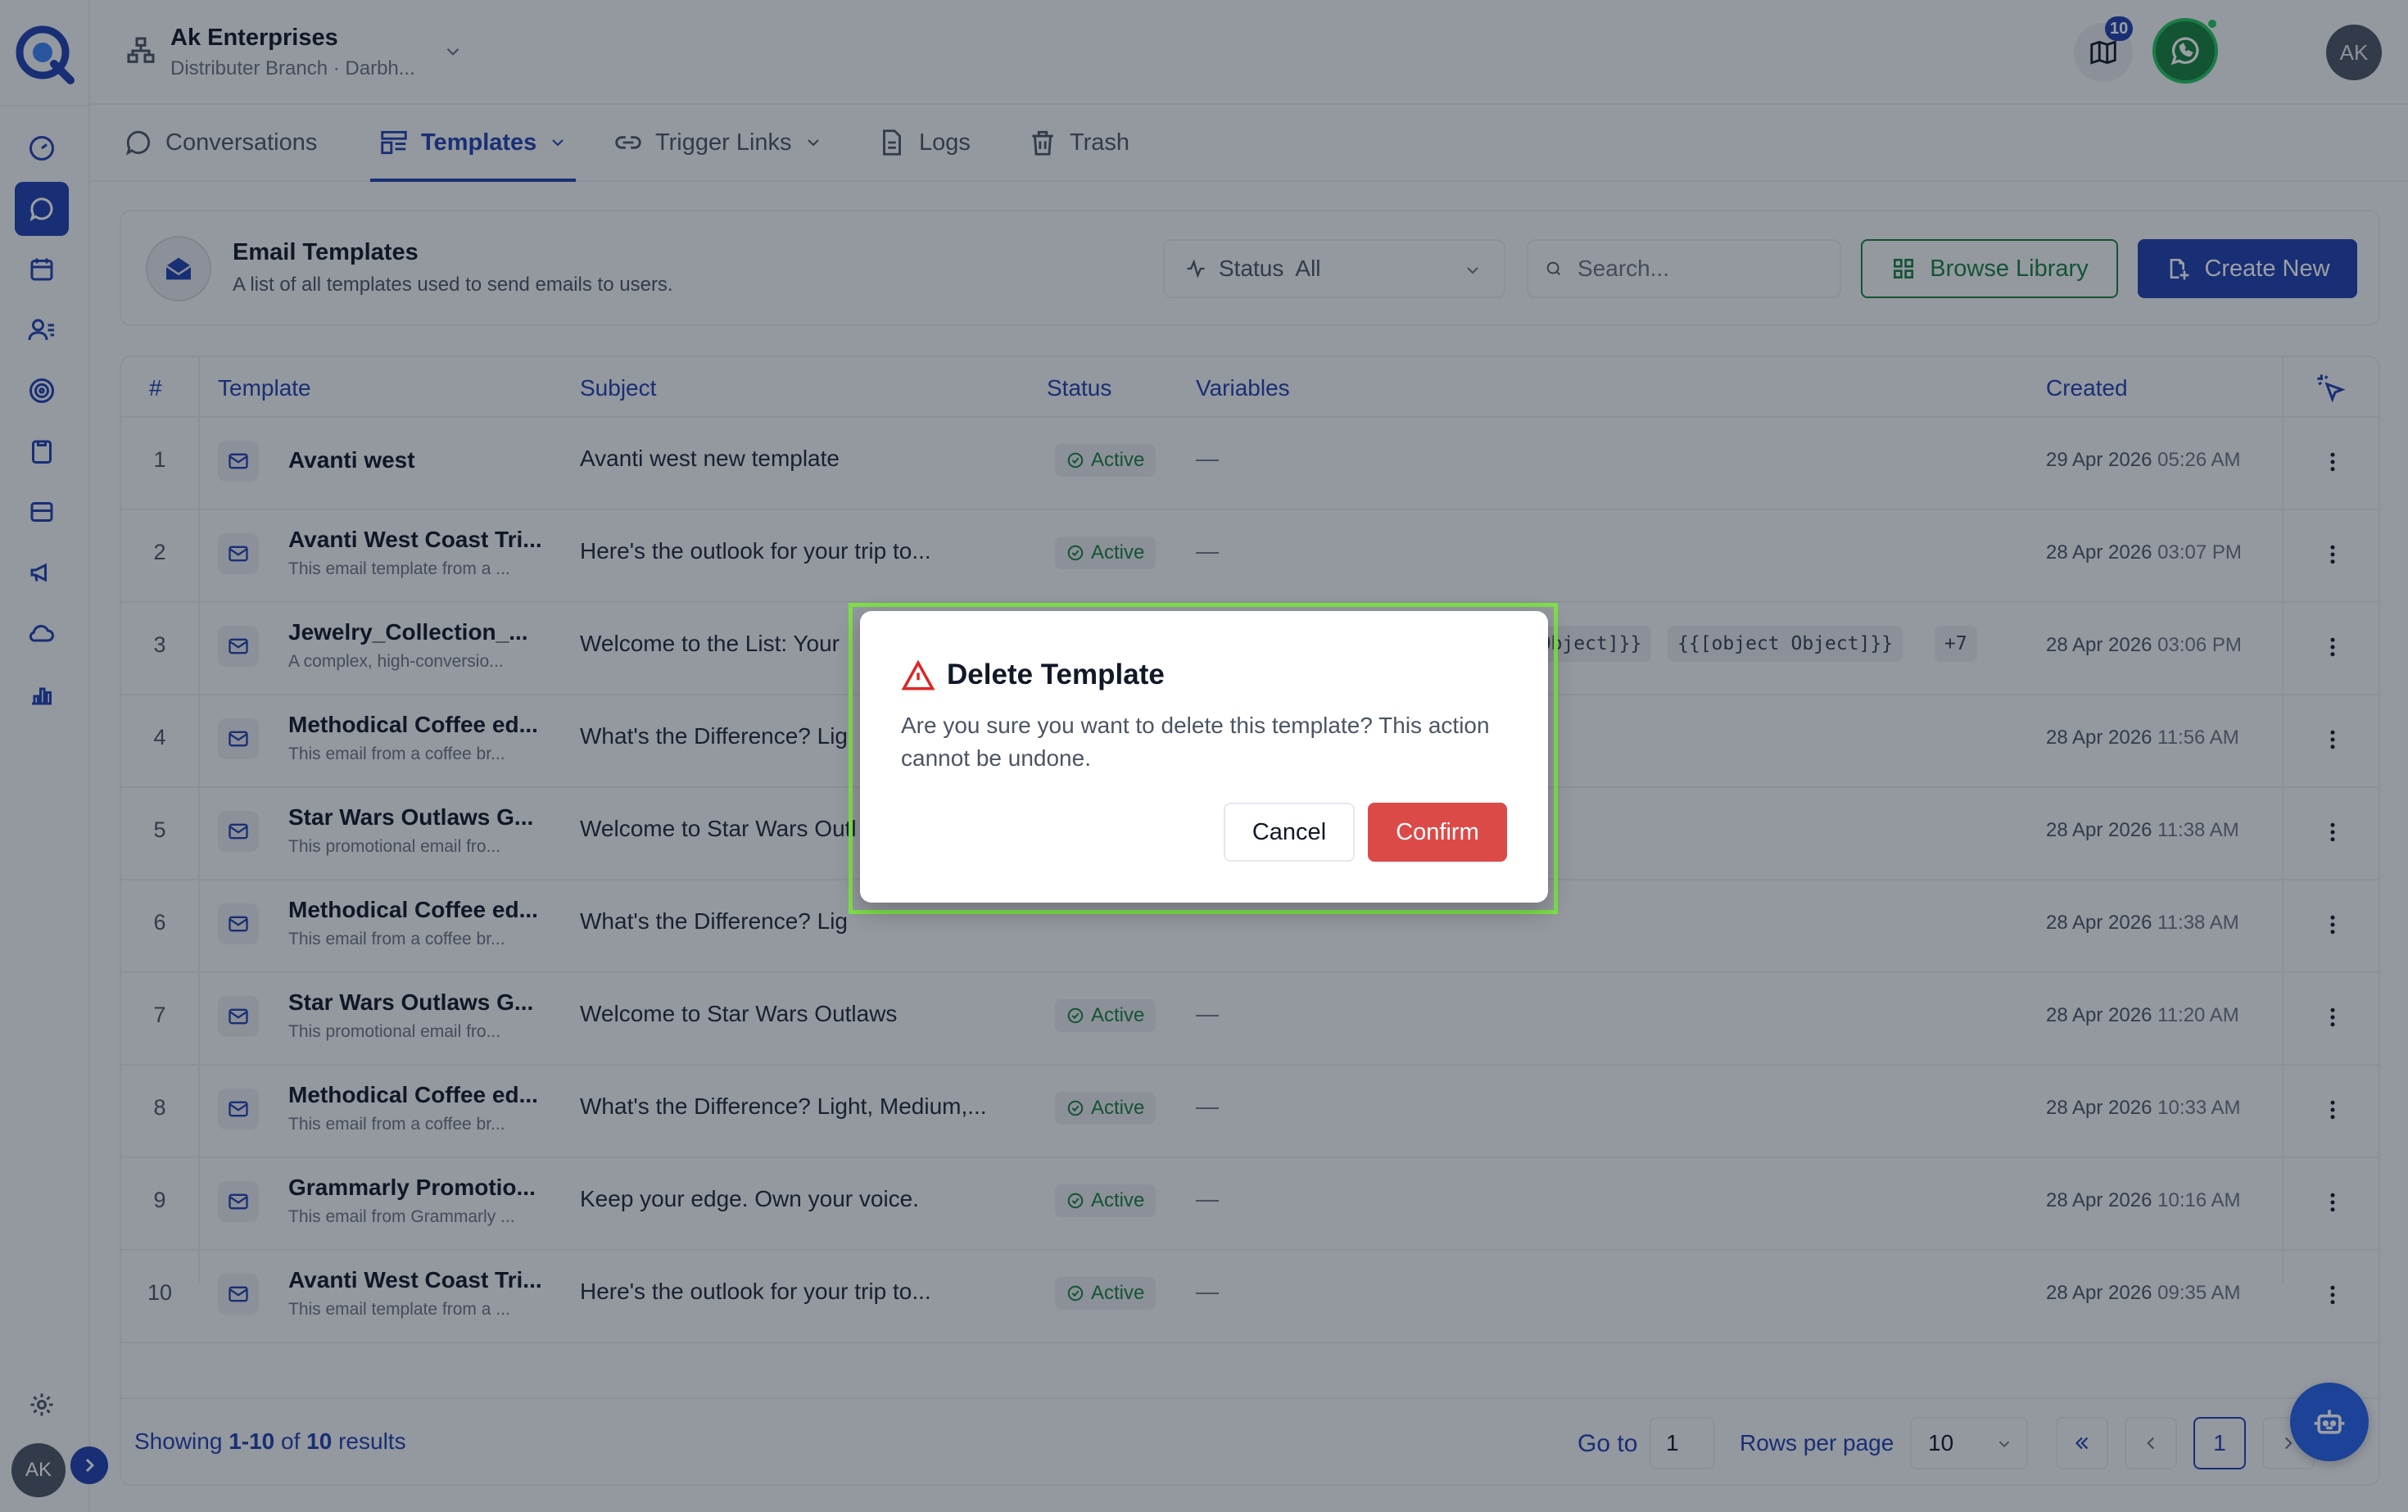  I want to click on confirm-button: Confirm, so click(1437, 832).